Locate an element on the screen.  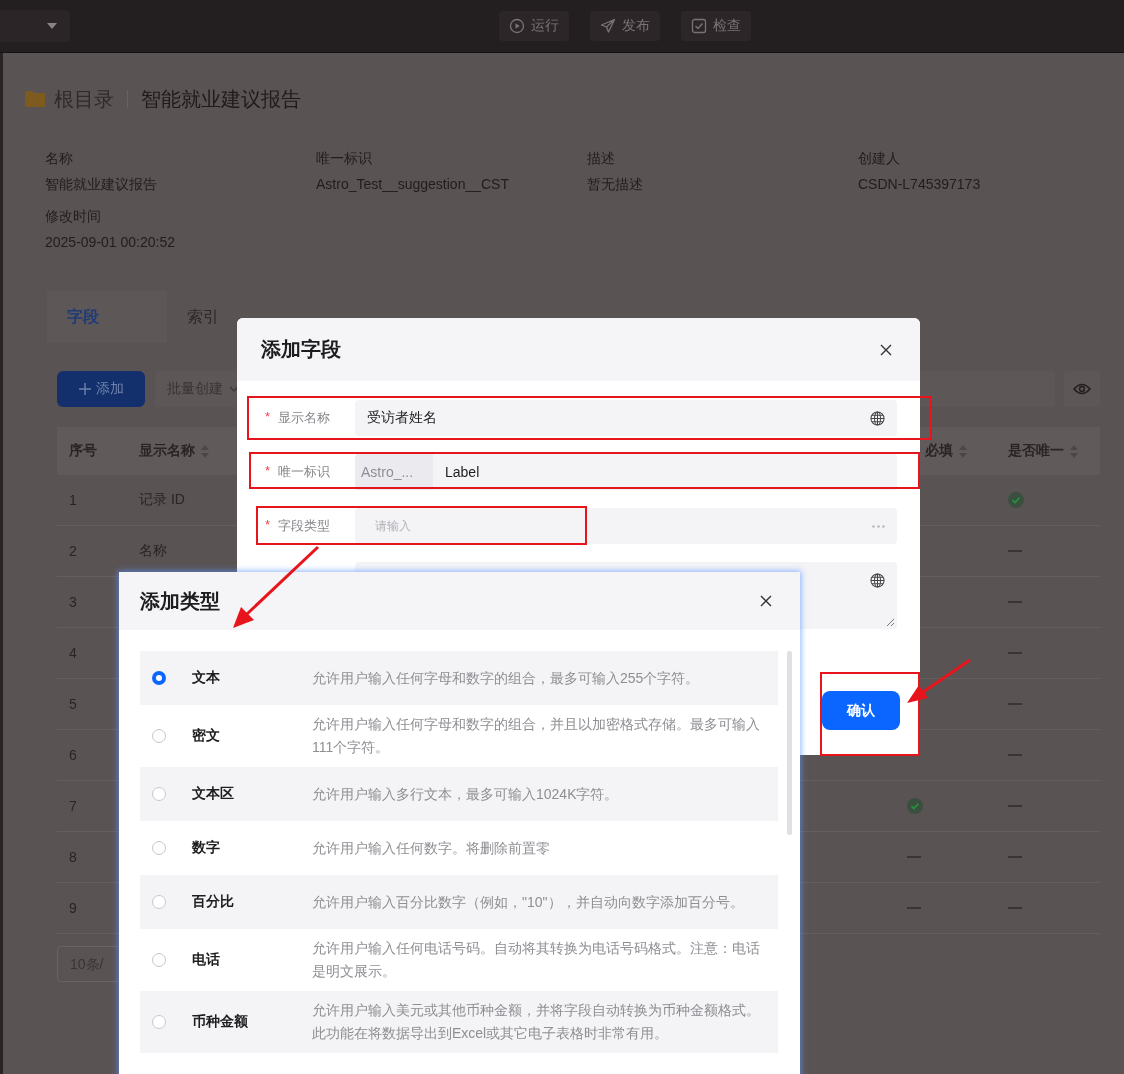
ellipsis-icon is located at coordinates (878, 526).